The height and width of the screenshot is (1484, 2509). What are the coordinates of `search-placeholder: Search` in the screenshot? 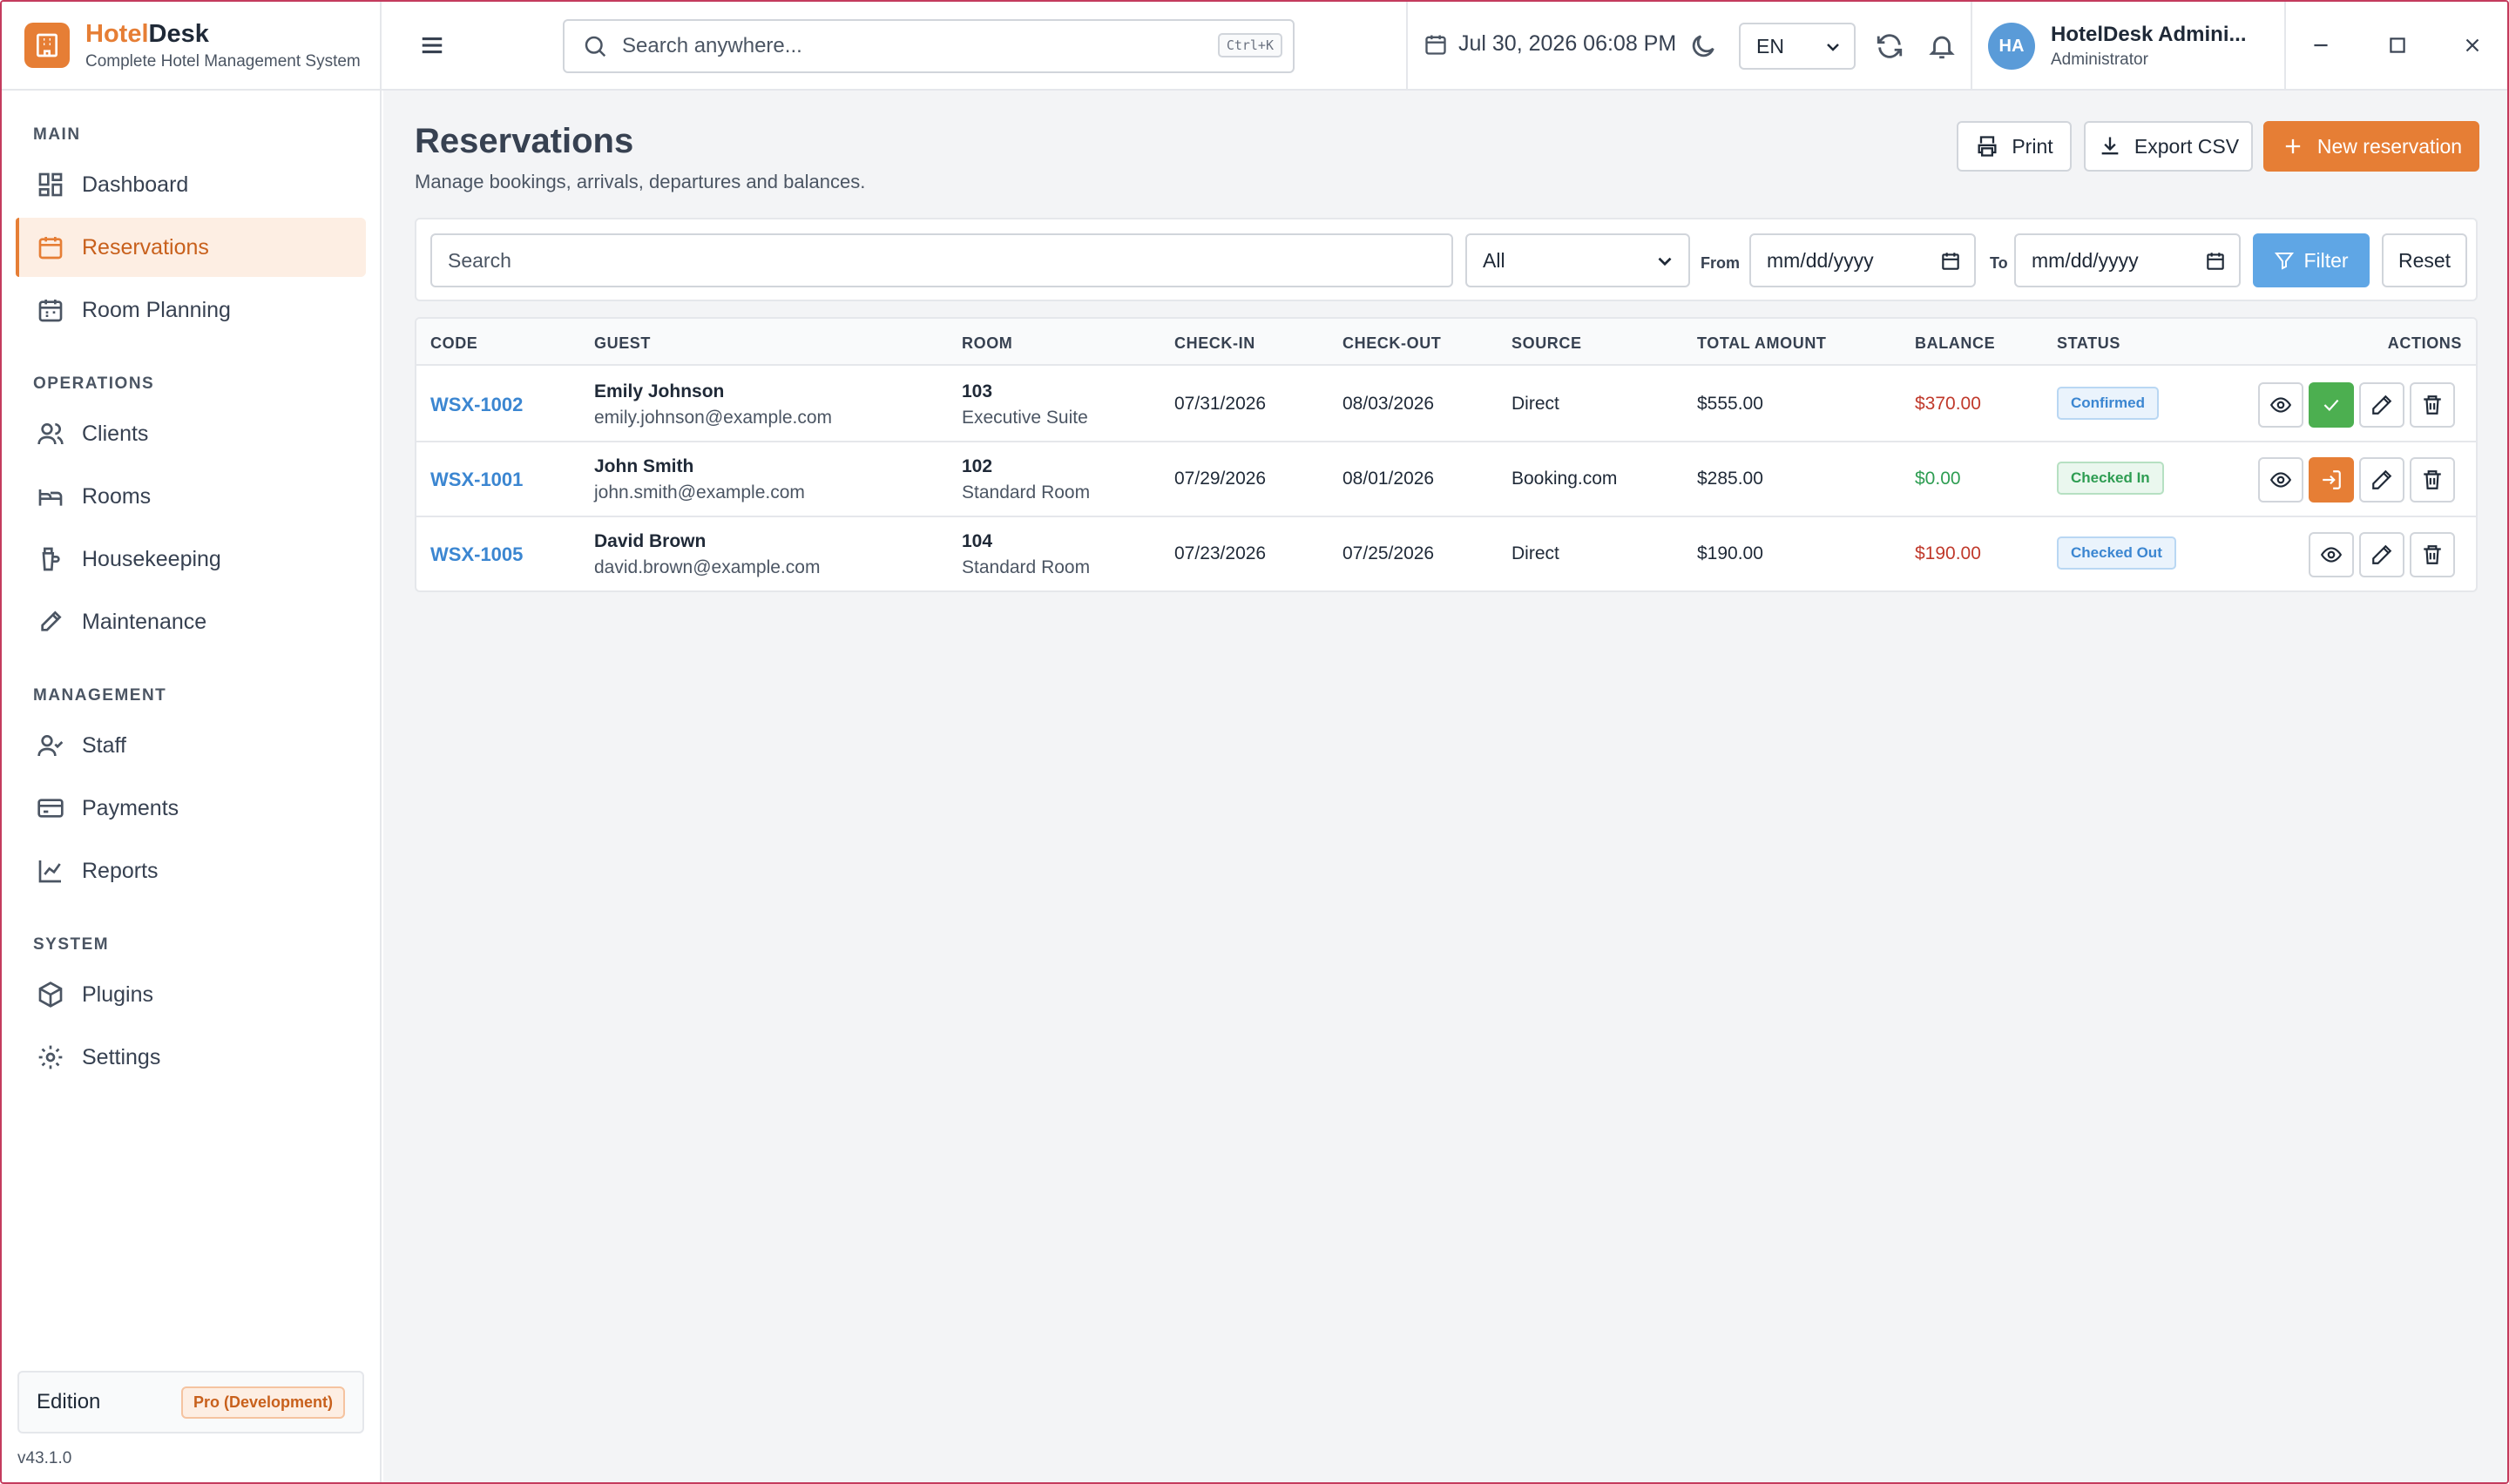 It's located at (479, 260).